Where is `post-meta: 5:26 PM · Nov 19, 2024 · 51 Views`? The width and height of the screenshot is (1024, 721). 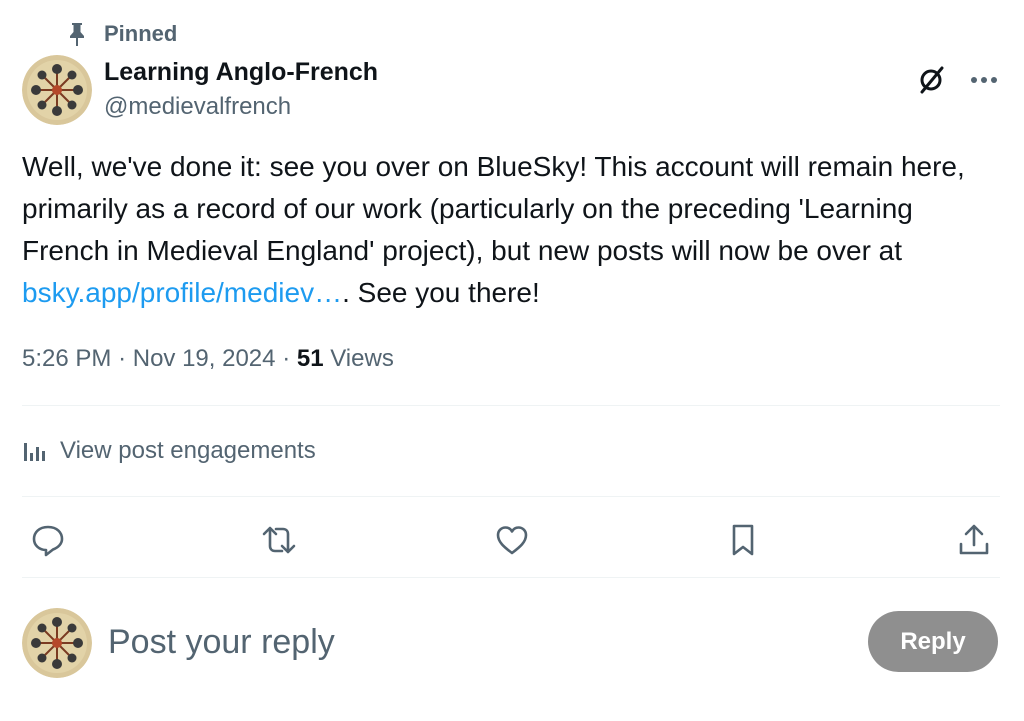
post-meta: 5:26 PM · Nov 19, 2024 · 51 Views is located at coordinates (208, 359).